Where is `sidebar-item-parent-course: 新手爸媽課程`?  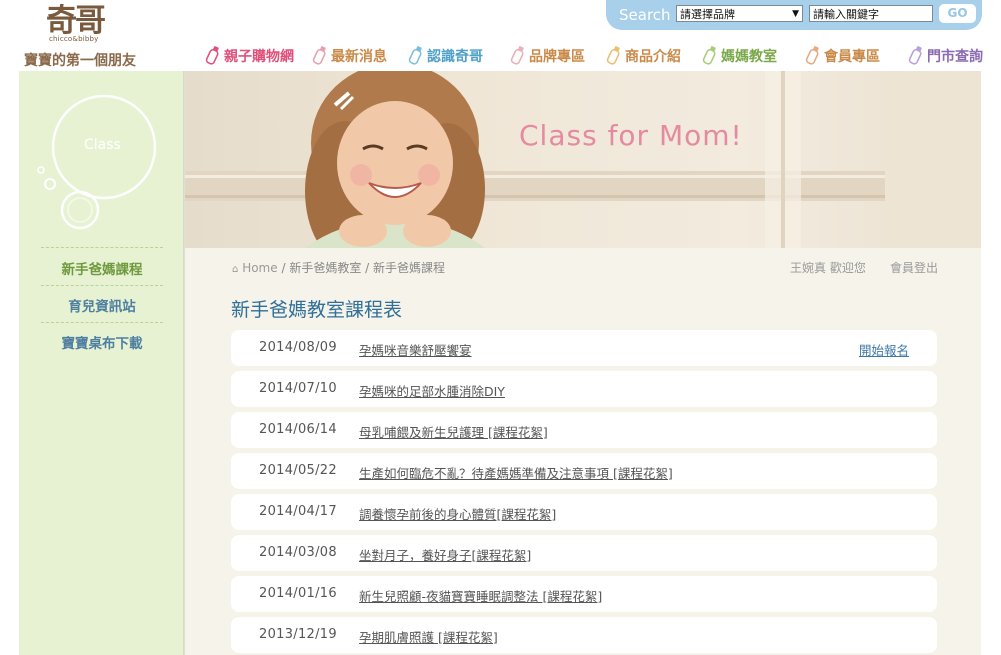
sidebar-item-parent-course: 新手爸媽課程 is located at coordinates (102, 268).